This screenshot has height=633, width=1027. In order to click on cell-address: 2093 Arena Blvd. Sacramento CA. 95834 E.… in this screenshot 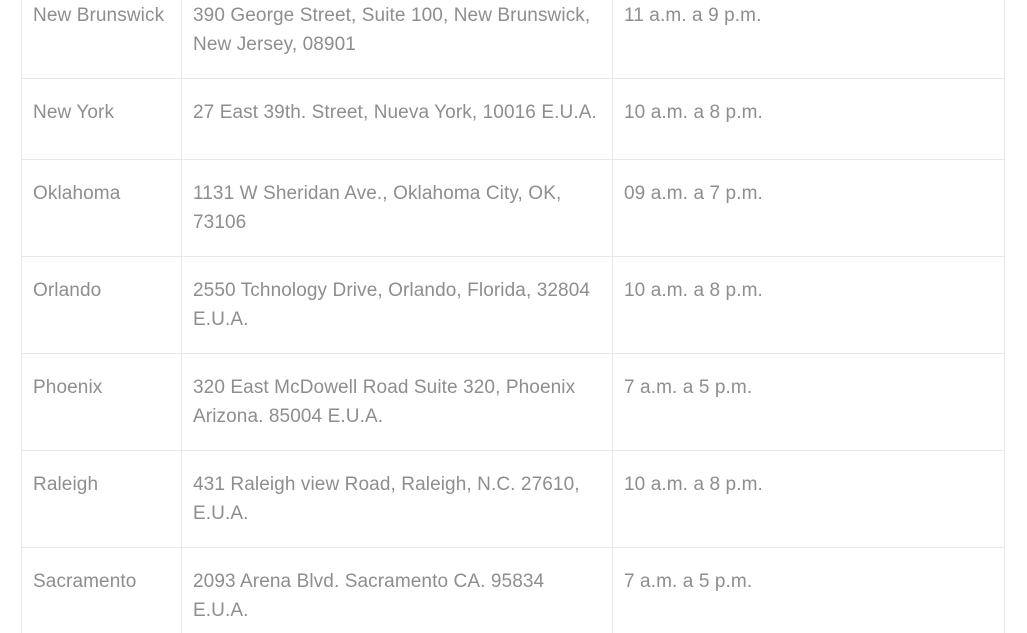, I will do `click(397, 590)`.